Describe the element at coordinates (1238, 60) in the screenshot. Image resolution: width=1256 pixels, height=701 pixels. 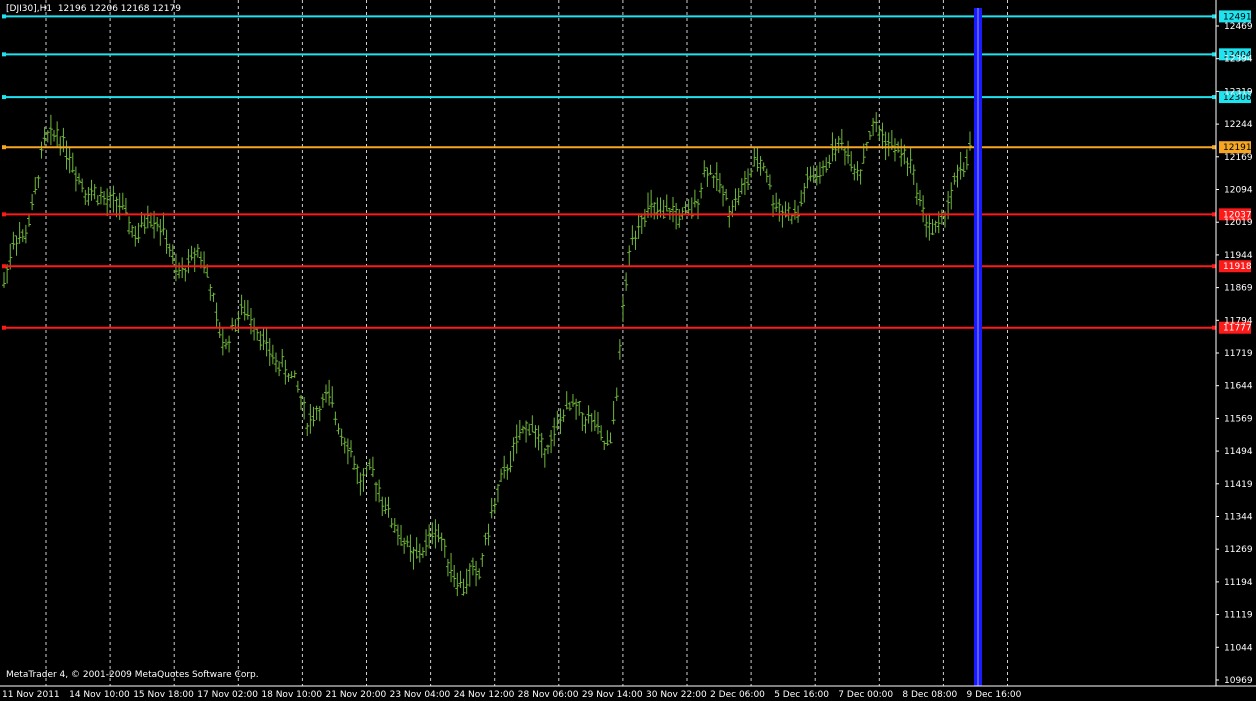
I see `price-tick-label: 12394` at that location.